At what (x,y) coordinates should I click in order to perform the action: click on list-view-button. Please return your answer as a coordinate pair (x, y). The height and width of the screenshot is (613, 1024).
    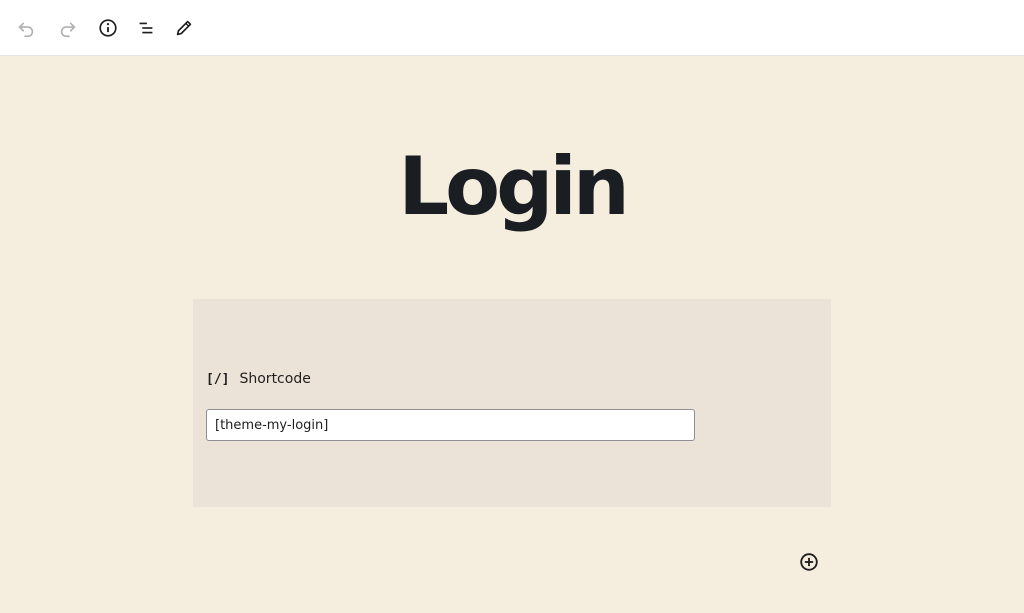
    Looking at the image, I should click on (146, 28).